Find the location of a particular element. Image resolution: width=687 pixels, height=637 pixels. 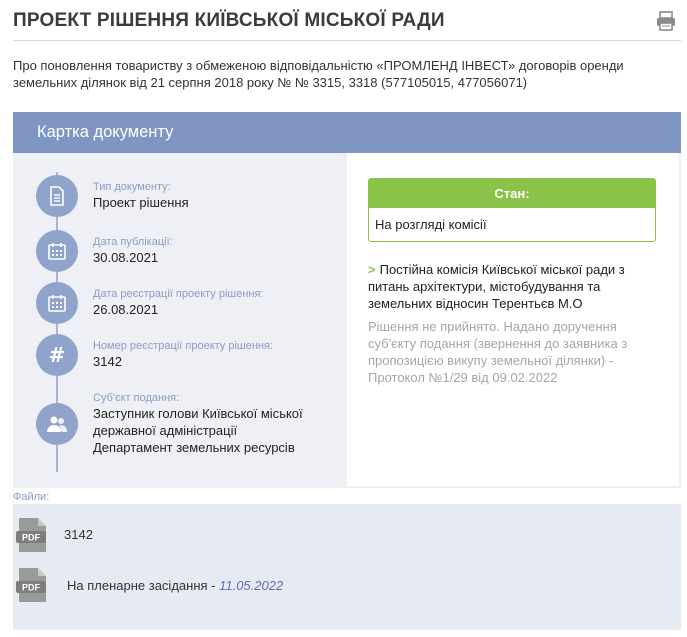

file-name-text: На пленарне засідання - is located at coordinates (143, 585).